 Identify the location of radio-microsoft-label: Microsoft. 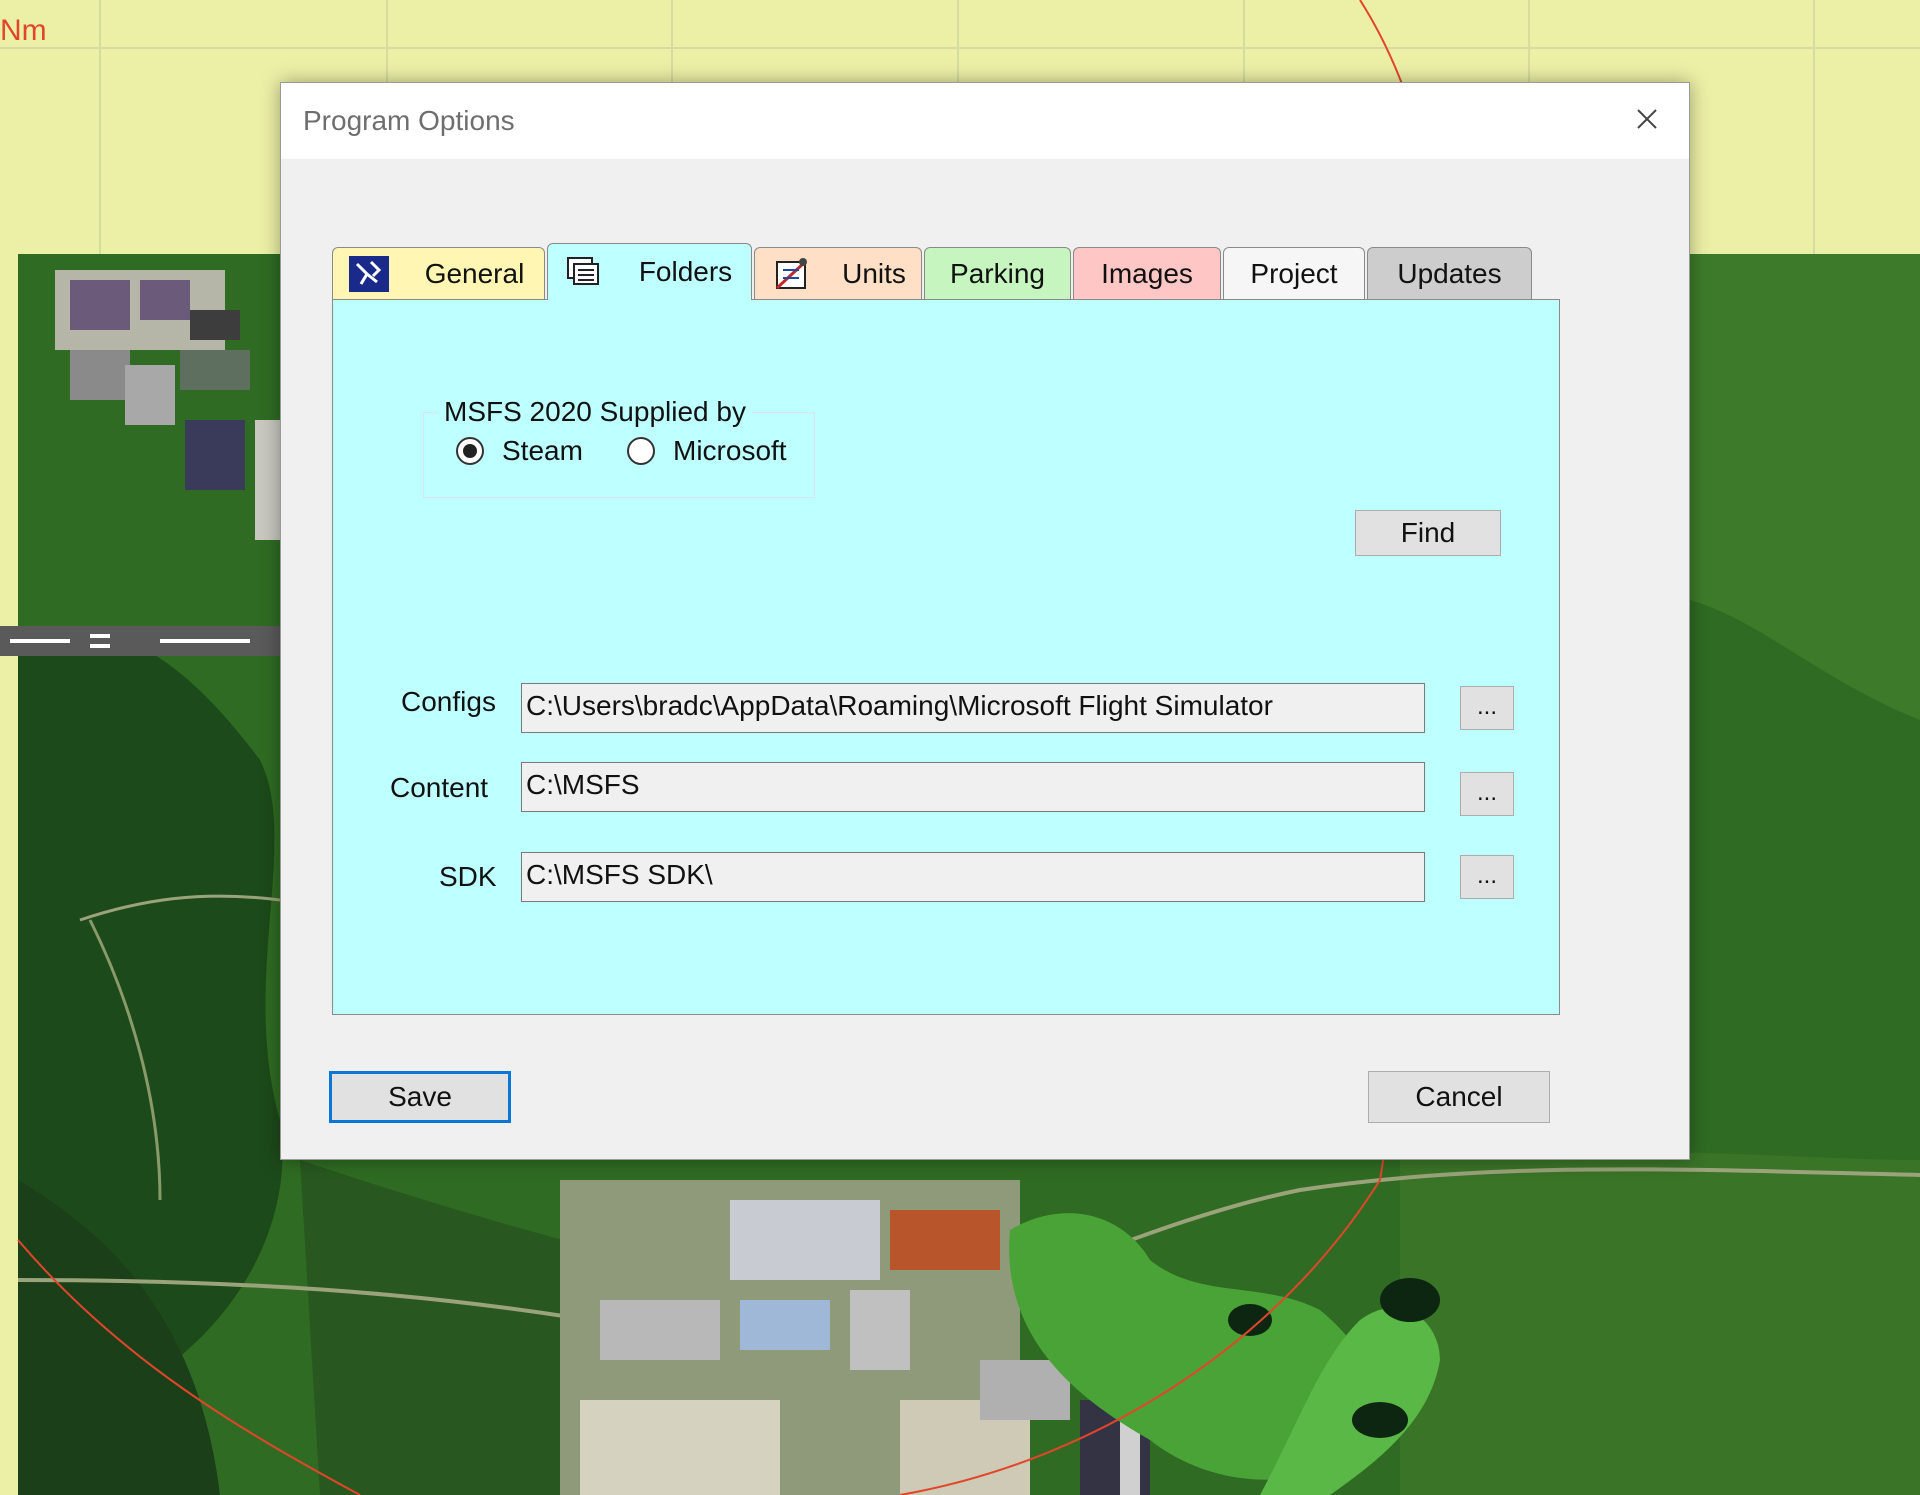
(730, 450).